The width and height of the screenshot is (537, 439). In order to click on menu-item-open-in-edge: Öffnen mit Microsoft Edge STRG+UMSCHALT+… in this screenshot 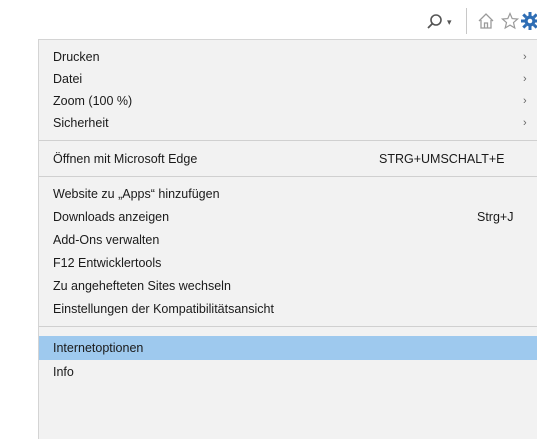, I will do `click(288, 159)`.